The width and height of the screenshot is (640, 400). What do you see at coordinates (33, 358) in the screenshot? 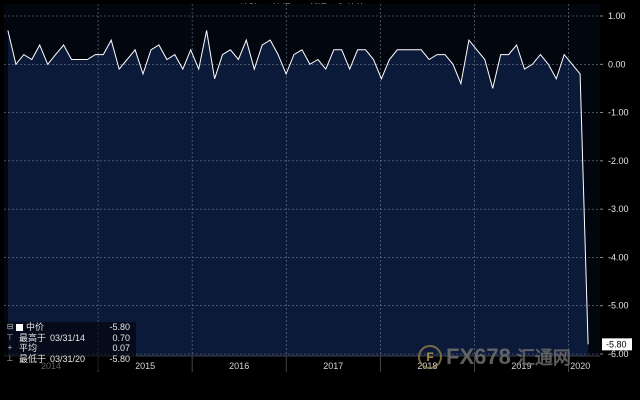
I see `legend-label-low: 最低于` at bounding box center [33, 358].